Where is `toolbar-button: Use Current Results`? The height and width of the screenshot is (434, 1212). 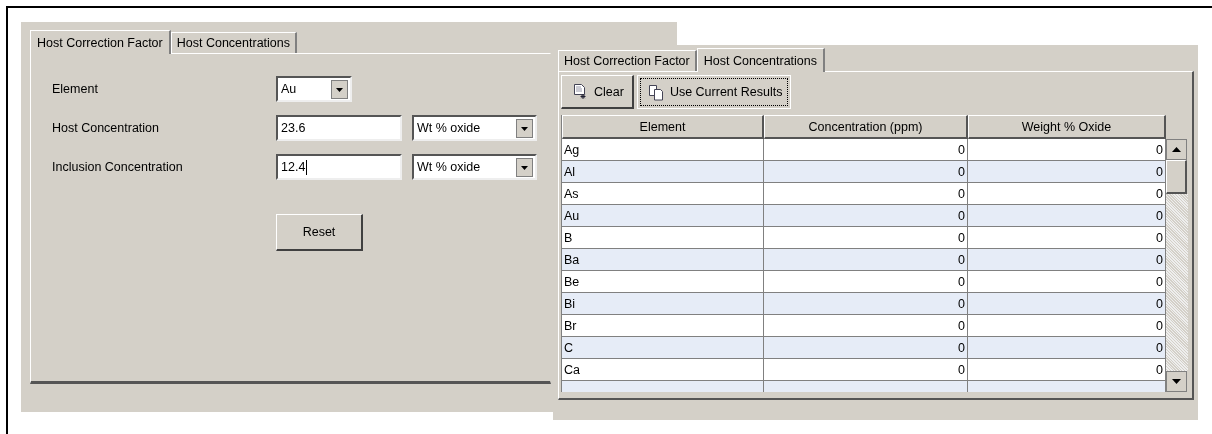
toolbar-button: Use Current Results is located at coordinates (714, 92).